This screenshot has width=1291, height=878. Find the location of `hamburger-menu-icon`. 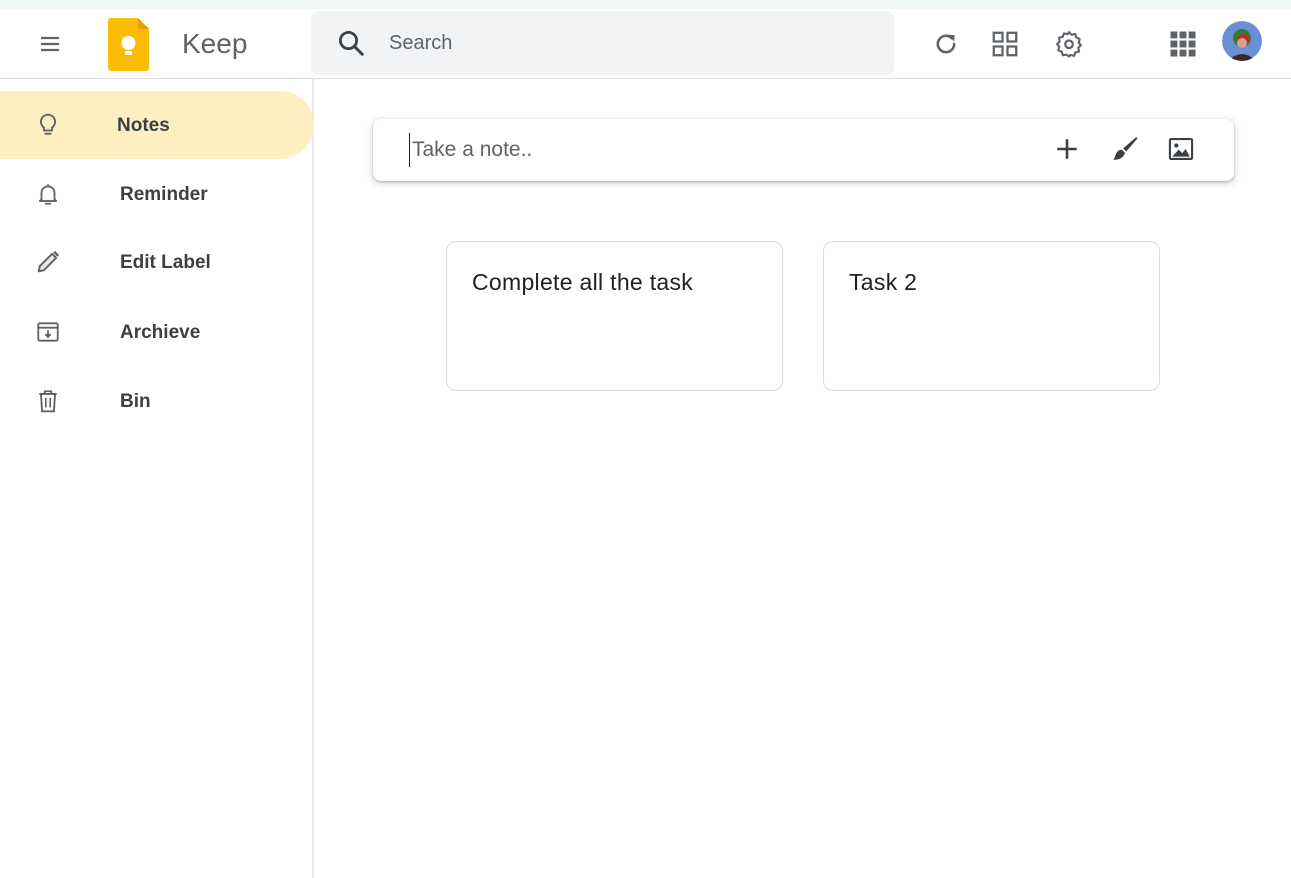

hamburger-menu-icon is located at coordinates (50, 44).